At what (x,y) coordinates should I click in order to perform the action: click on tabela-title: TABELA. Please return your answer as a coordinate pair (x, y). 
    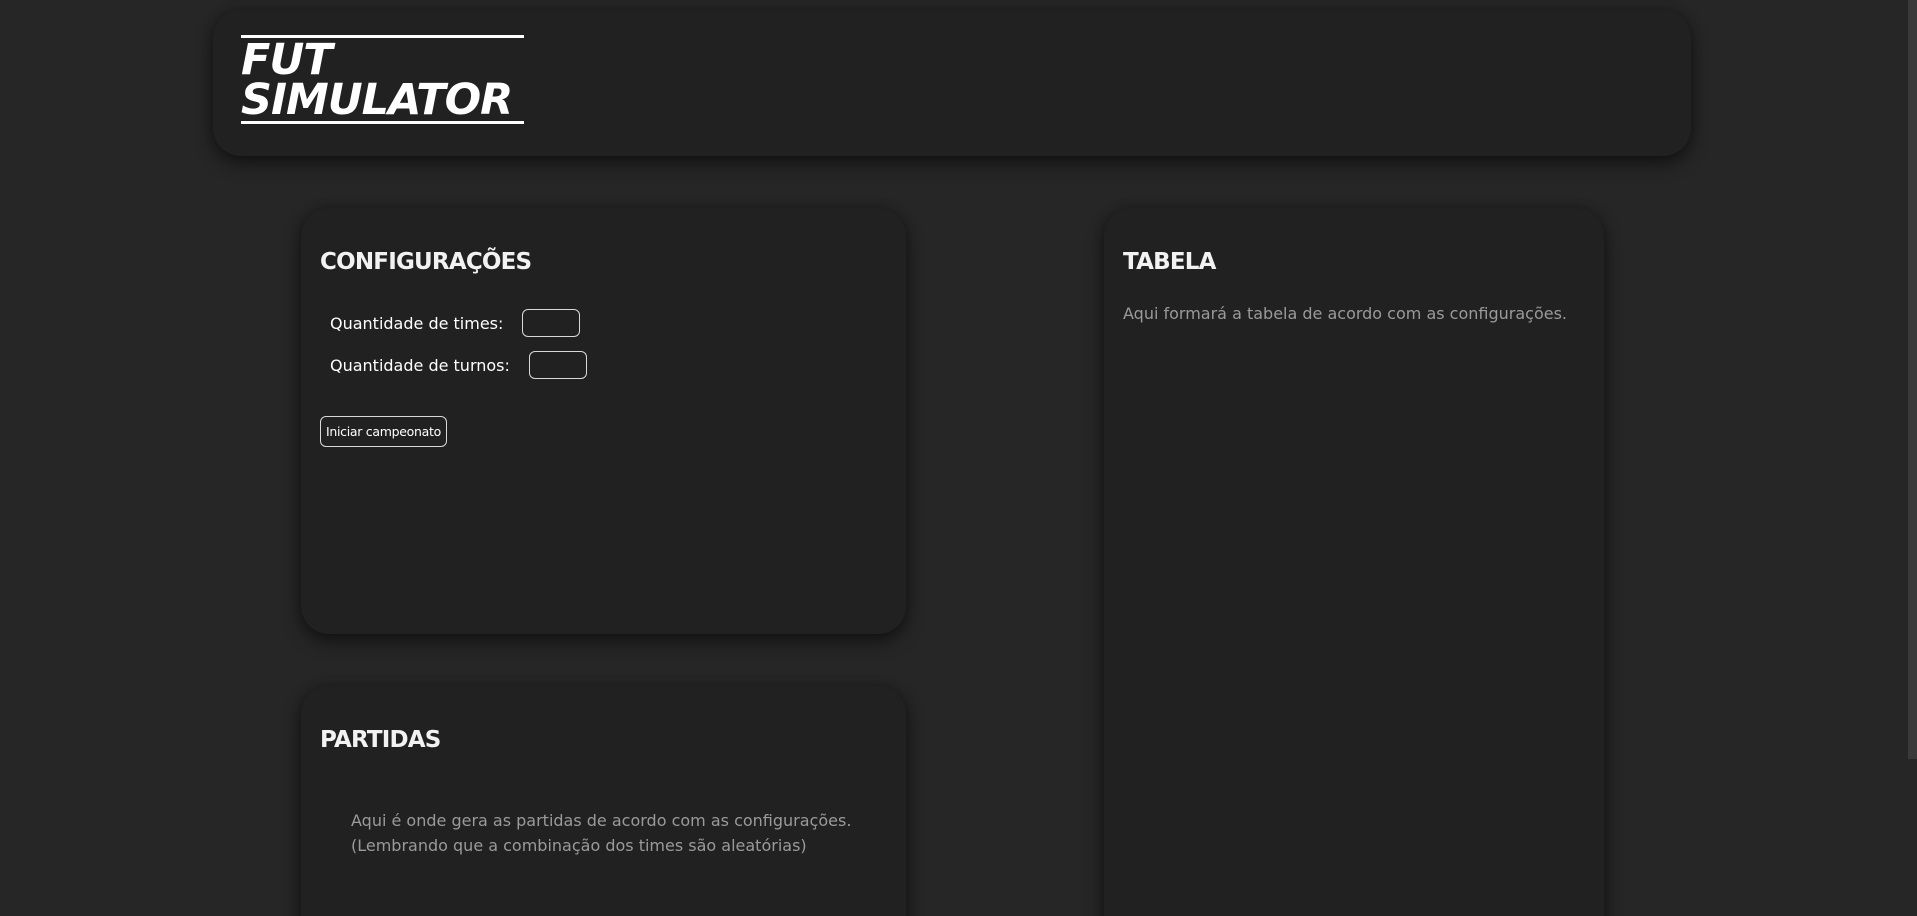
    Looking at the image, I should click on (1169, 262).